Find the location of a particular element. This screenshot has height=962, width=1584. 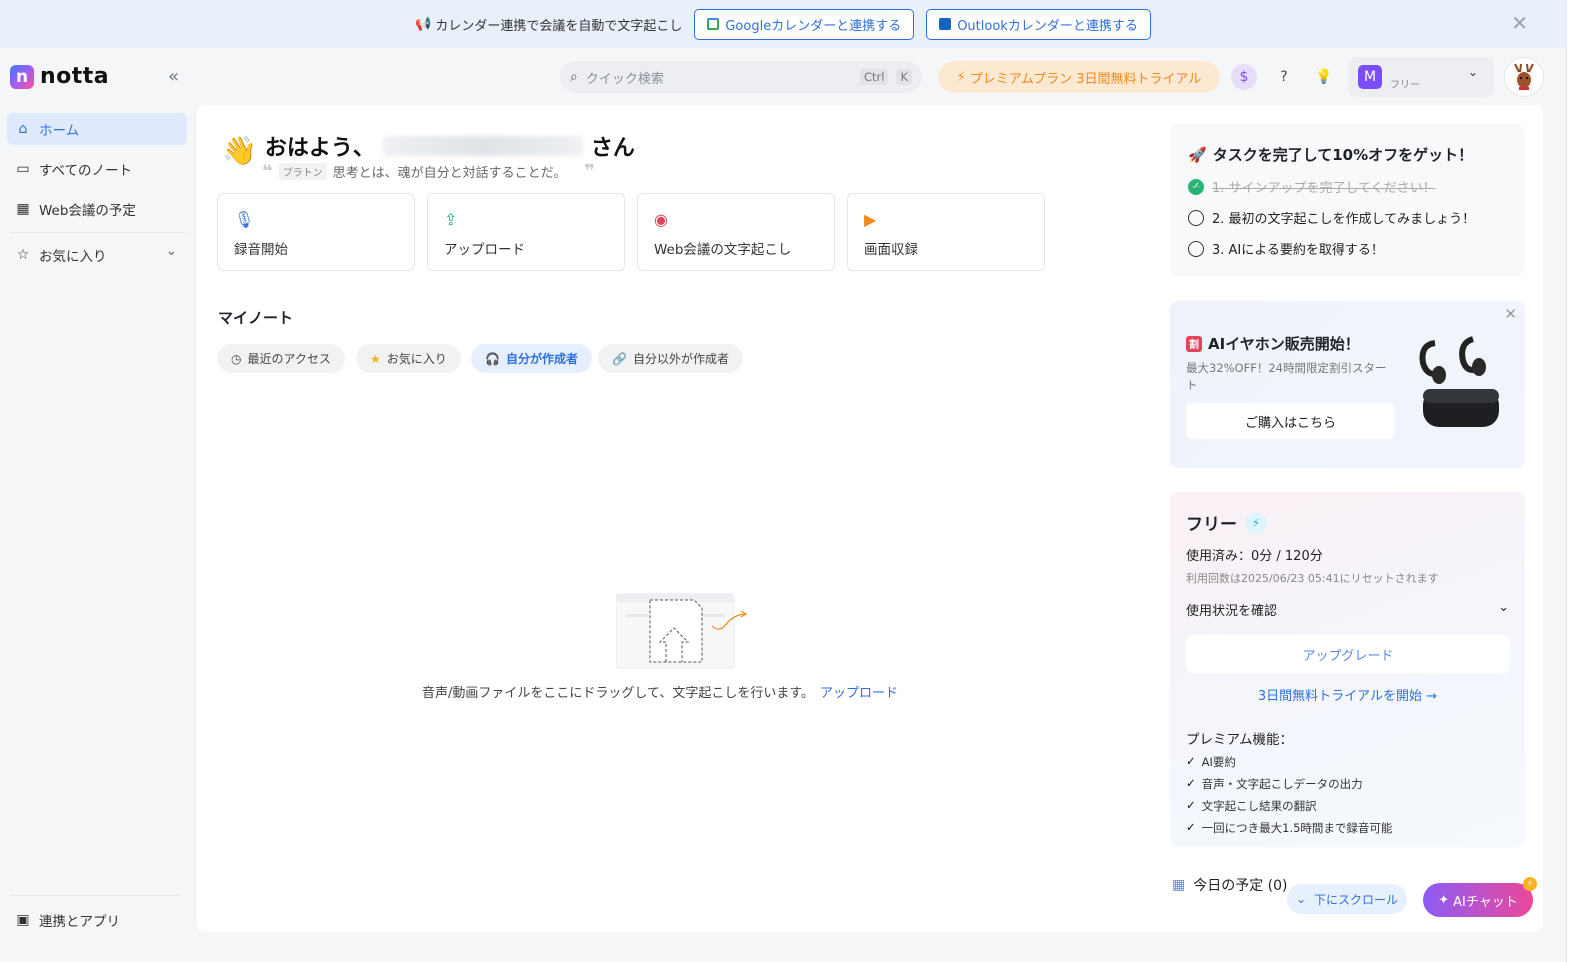

banner-close-icon: ✕ is located at coordinates (1519, 23).